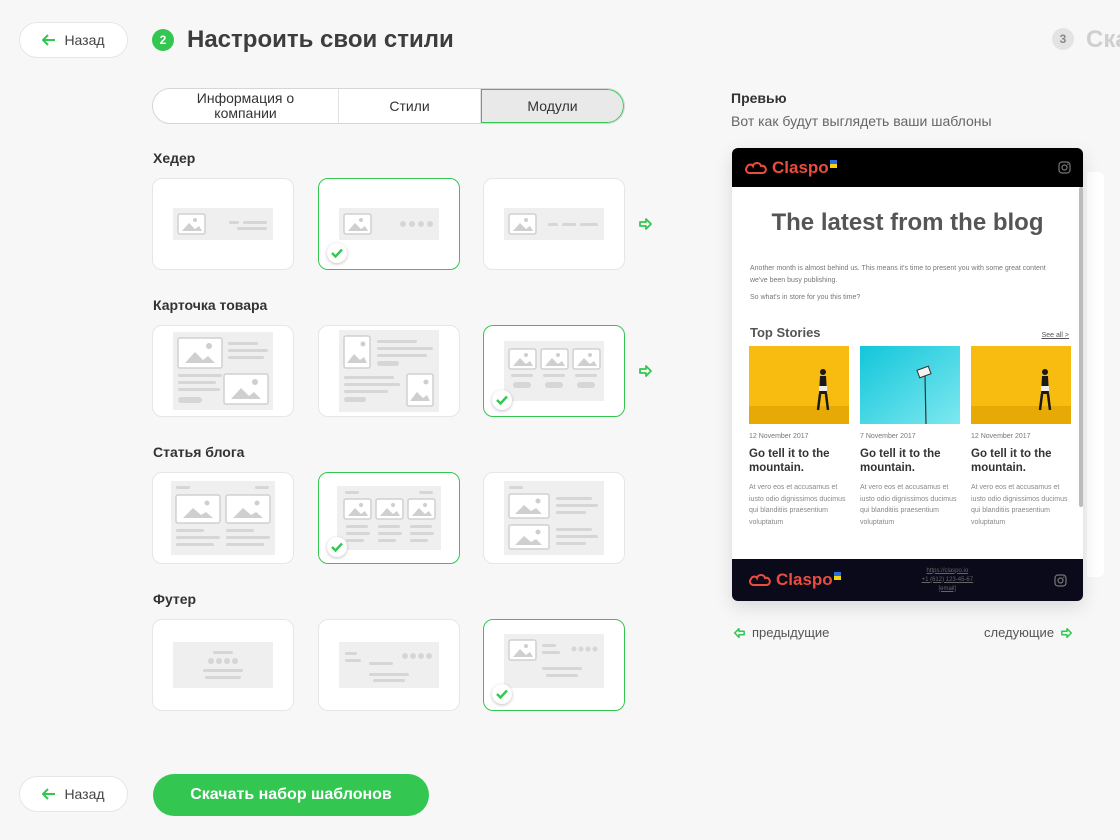 This screenshot has height=840, width=1120. Describe the element at coordinates (791, 632) in the screenshot. I see `previous-label: предыдущие` at that location.